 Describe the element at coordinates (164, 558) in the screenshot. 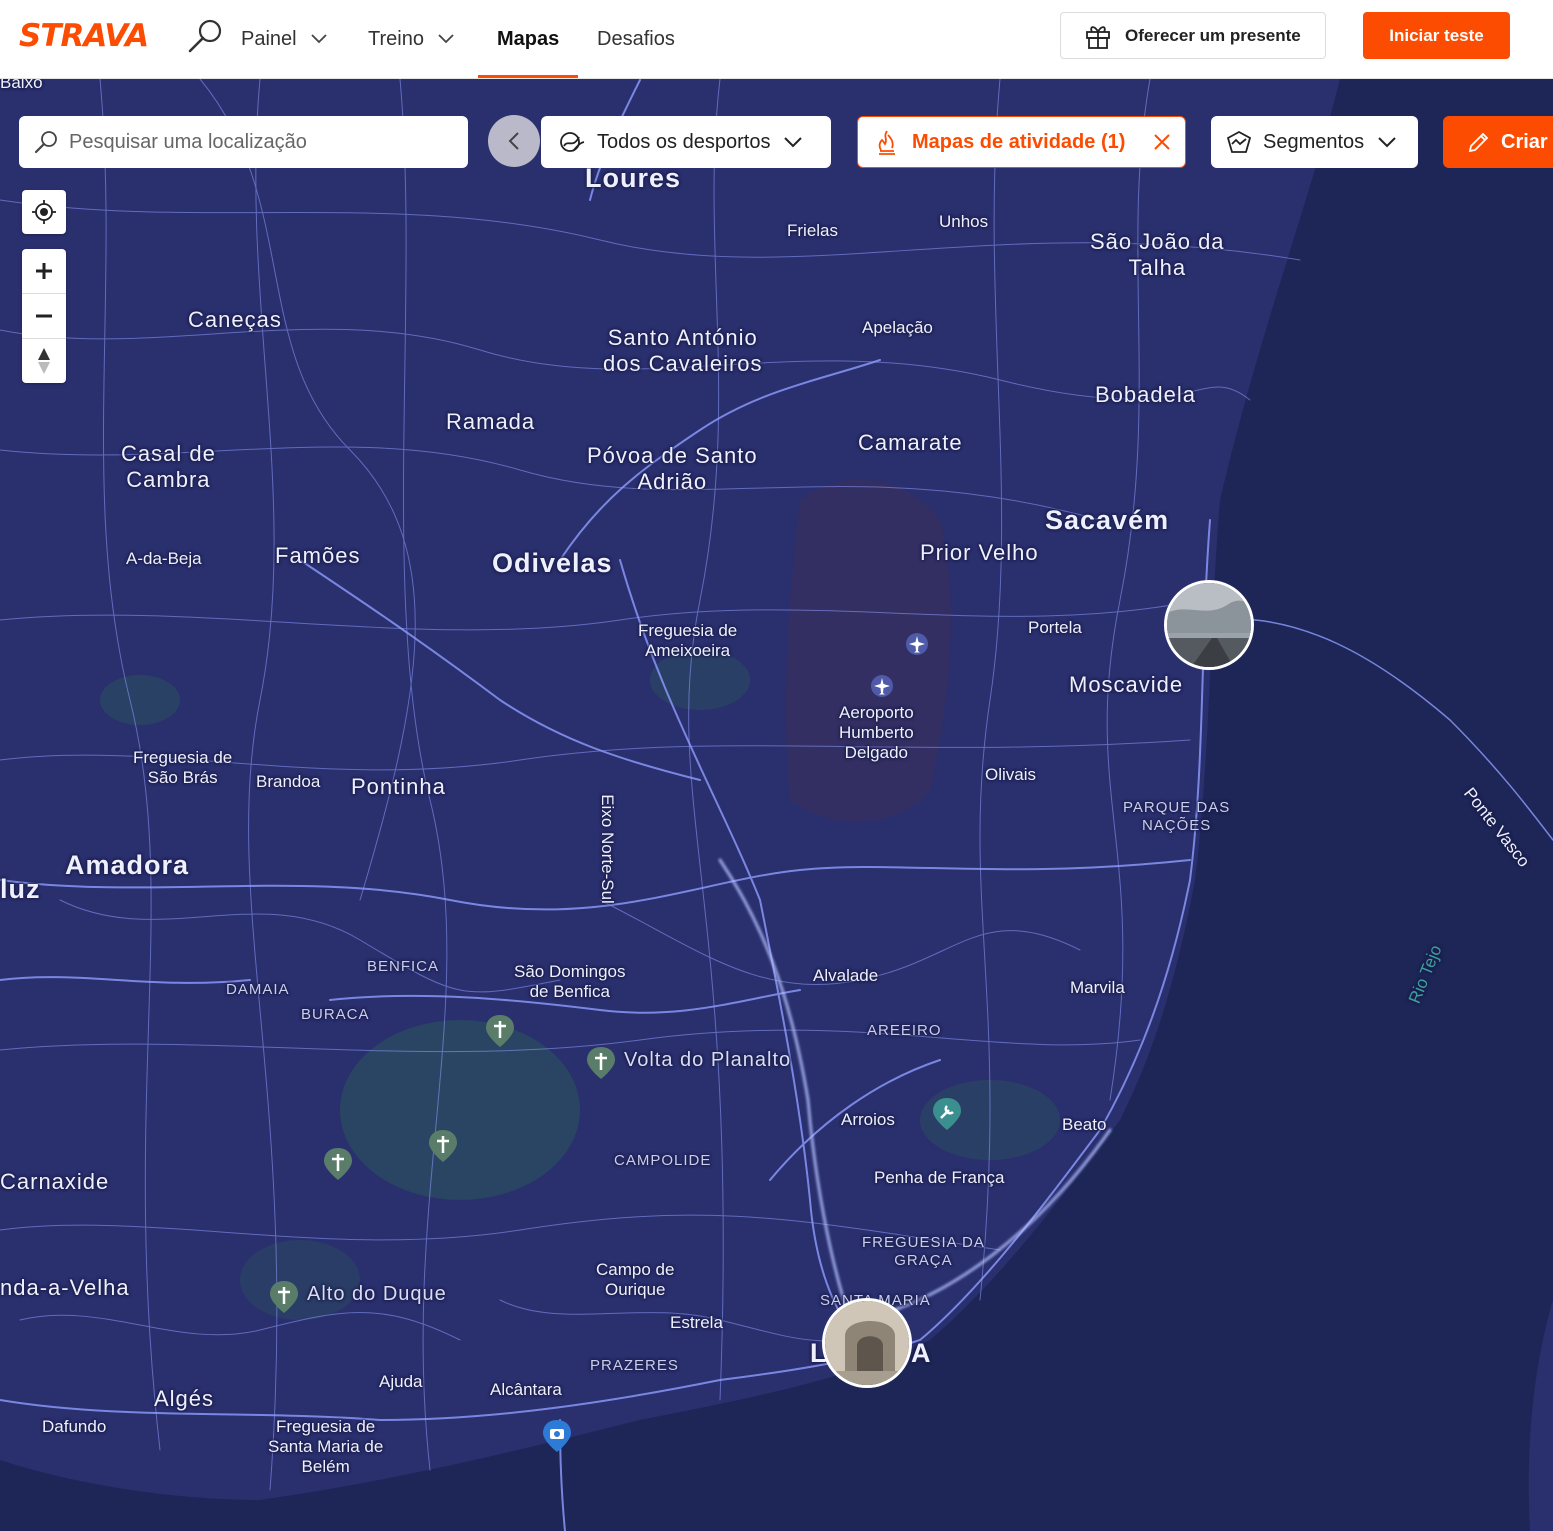

I see `place-label: A-da-Beja` at that location.